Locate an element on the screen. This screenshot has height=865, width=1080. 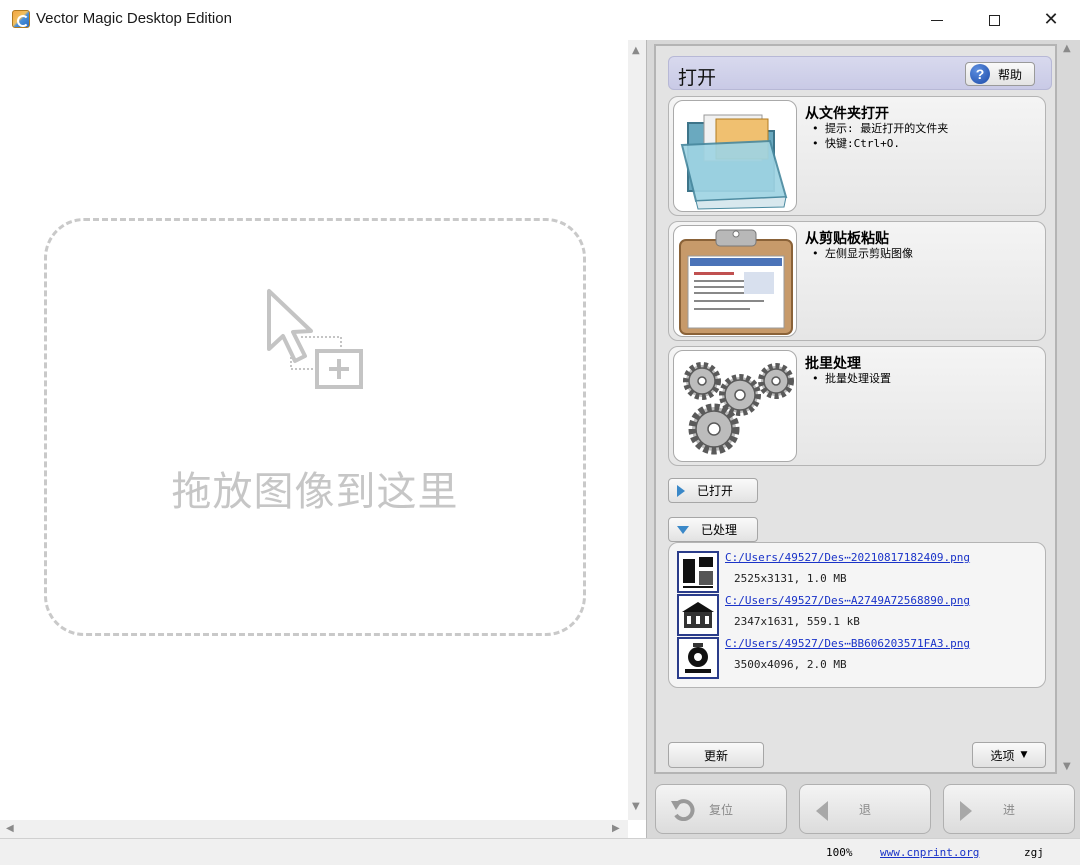
scroll-right-icon: ▶ is located at coordinates (616, 829).